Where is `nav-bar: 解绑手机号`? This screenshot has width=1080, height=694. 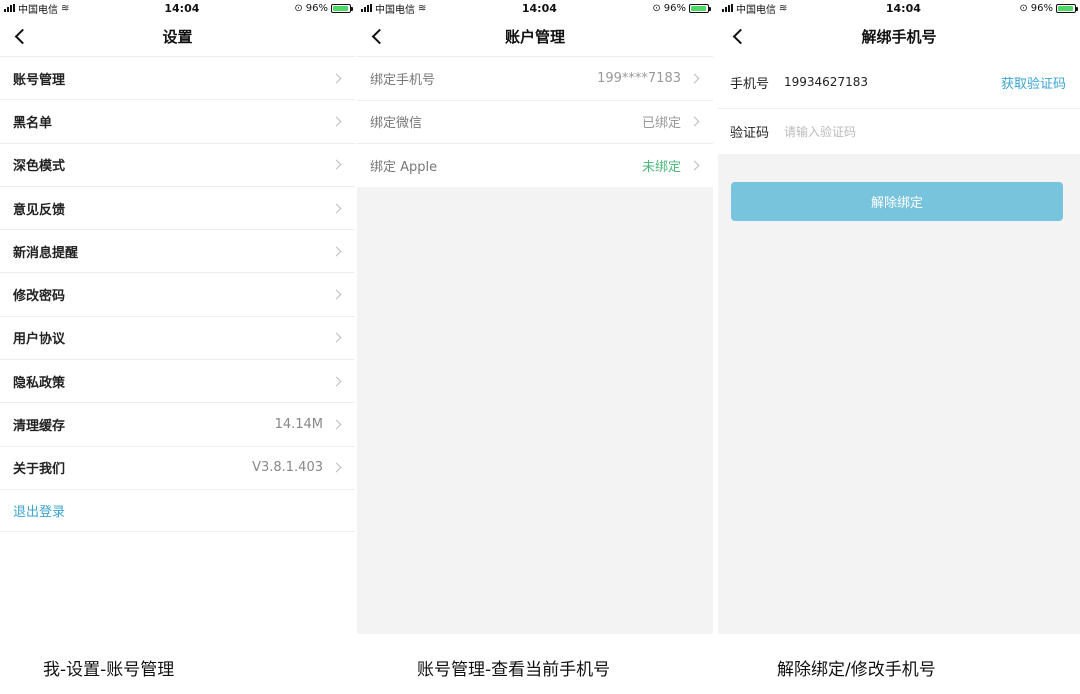
nav-bar: 解绑手机号 is located at coordinates (899, 36).